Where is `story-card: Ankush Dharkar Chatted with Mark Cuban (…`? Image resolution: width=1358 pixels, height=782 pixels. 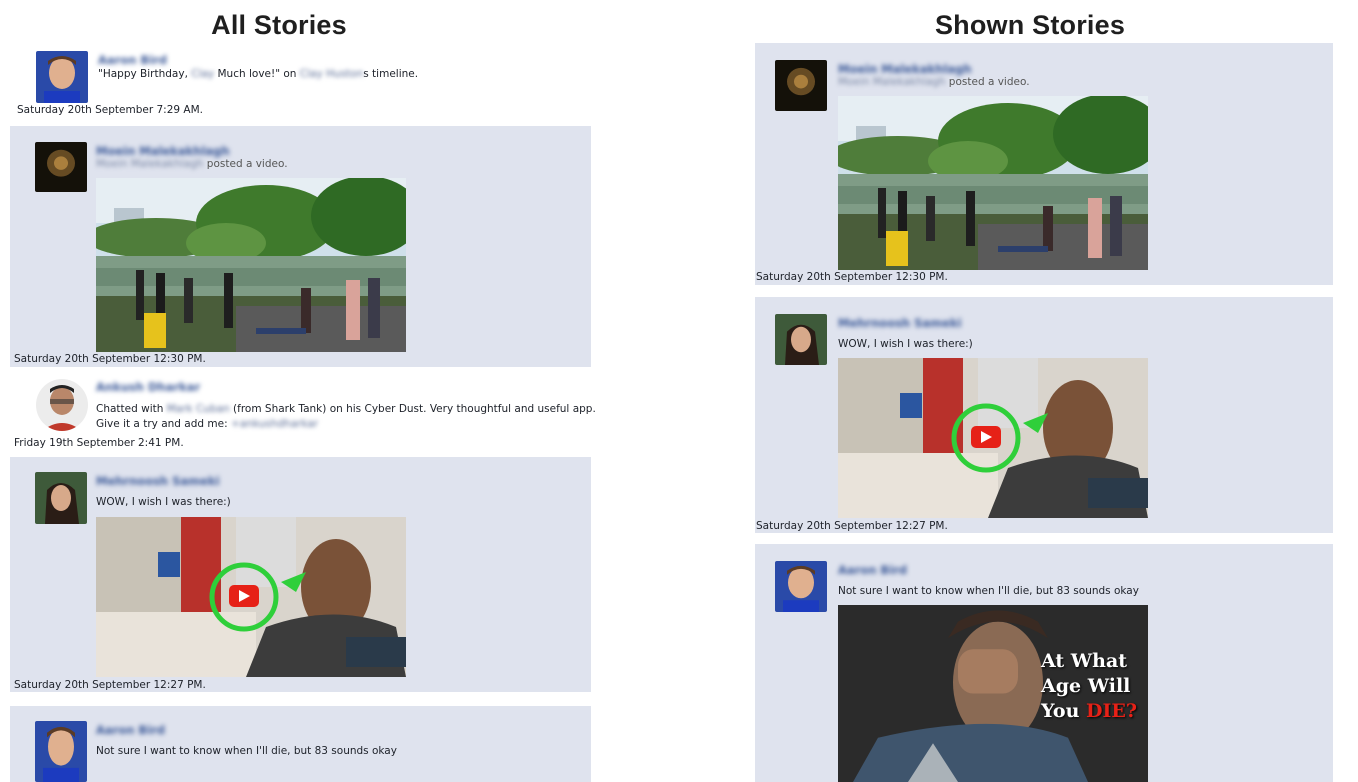
story-card: Ankush Dharkar Chatted with Mark Cuban (… is located at coordinates (303, 412).